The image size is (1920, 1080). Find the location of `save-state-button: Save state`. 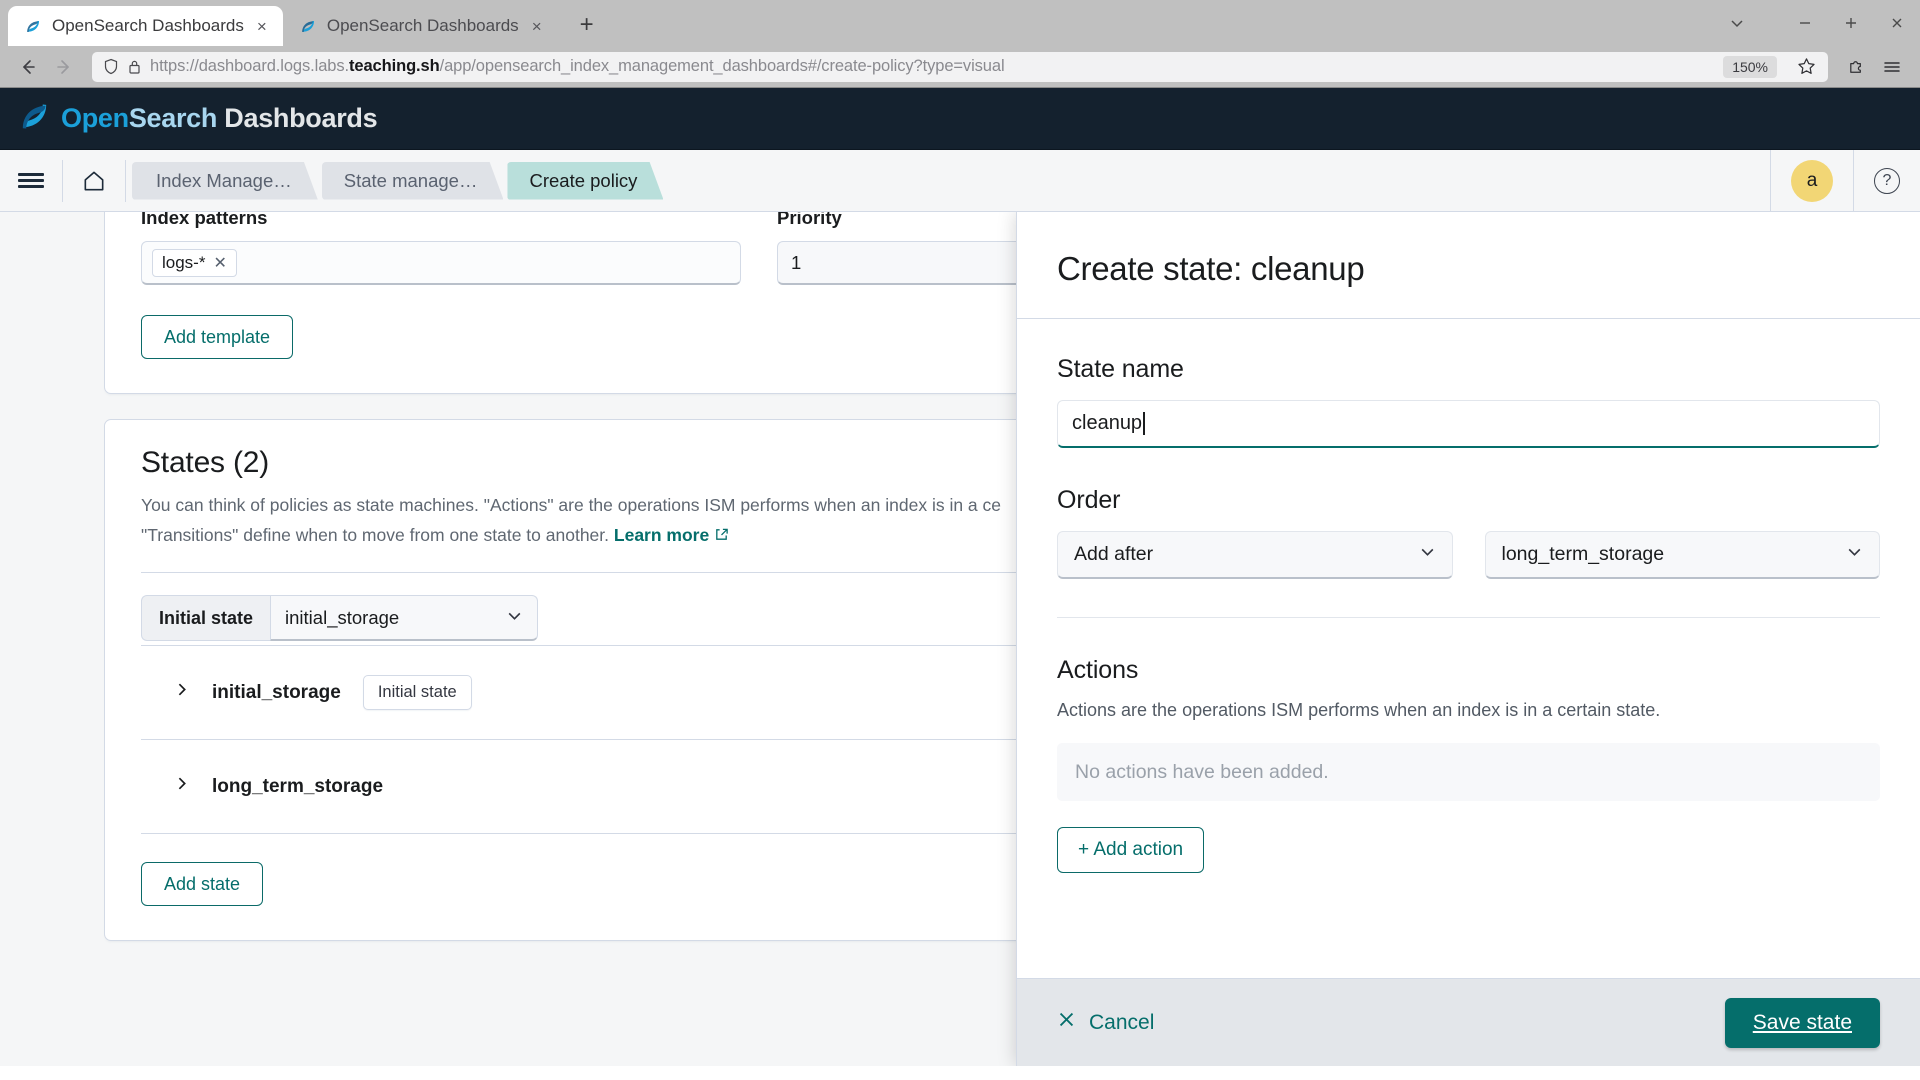

save-state-button: Save state is located at coordinates (1802, 1022).